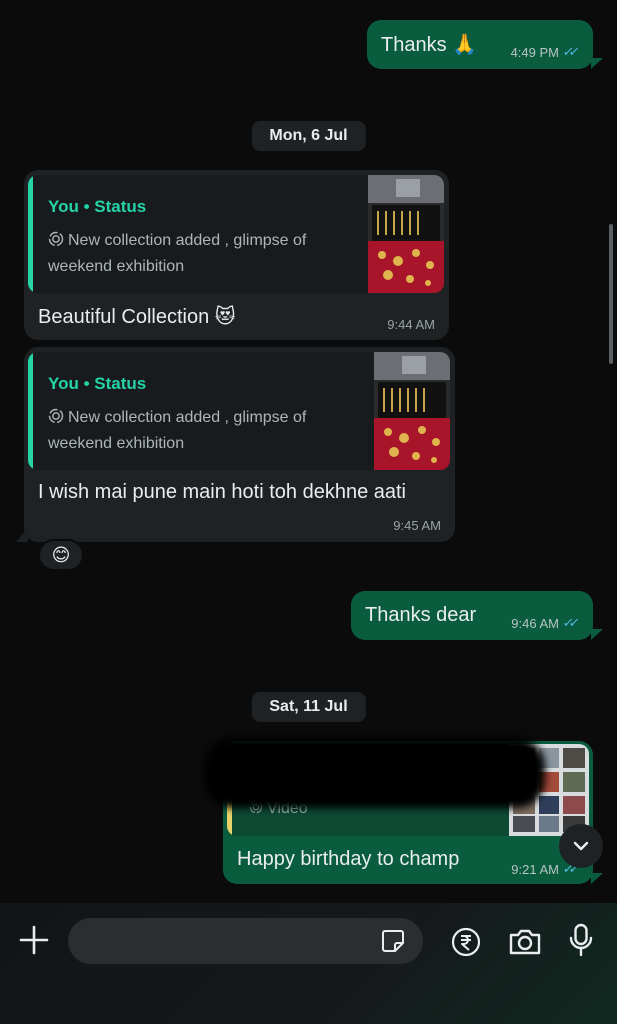  I want to click on message-meta: 4:49 PM ✓✓, so click(545, 52).